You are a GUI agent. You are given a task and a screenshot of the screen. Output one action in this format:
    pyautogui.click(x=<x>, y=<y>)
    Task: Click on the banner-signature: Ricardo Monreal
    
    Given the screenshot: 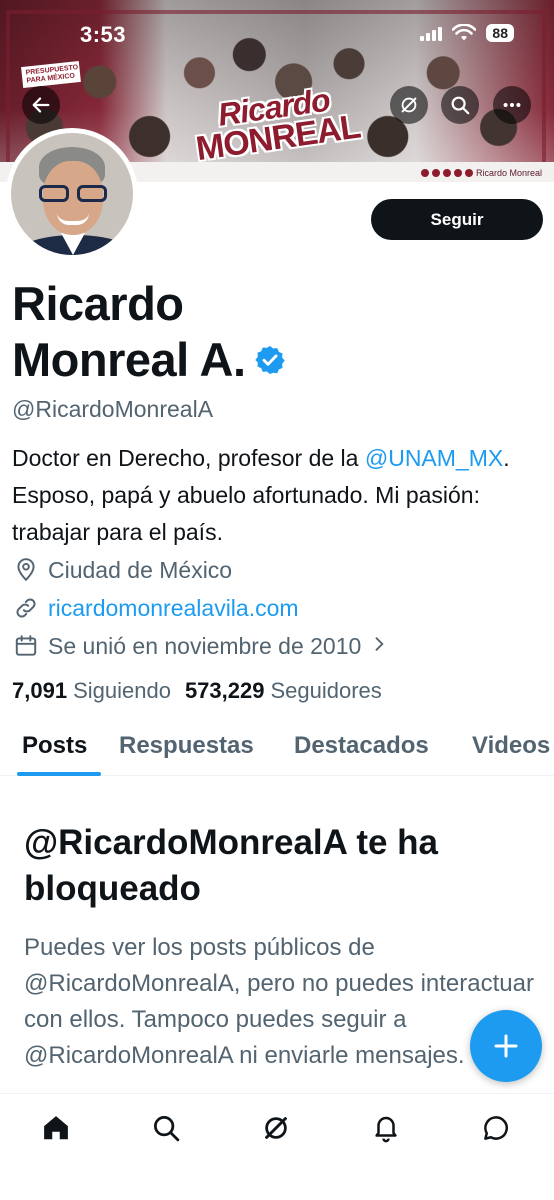 What is the action you would take?
    pyautogui.click(x=481, y=173)
    